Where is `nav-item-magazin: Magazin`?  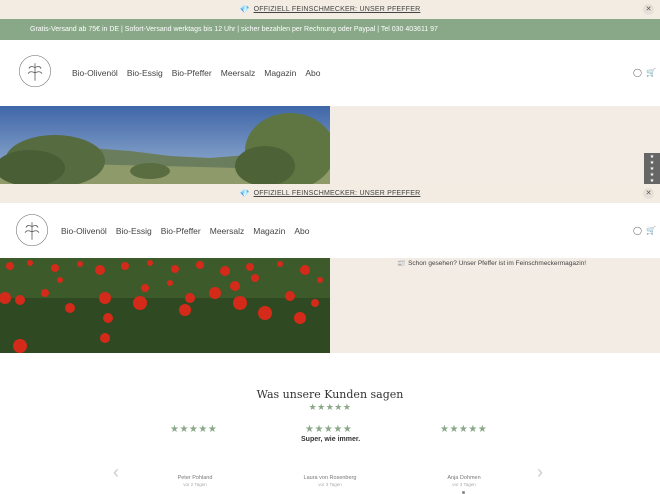 nav-item-magazin: Magazin is located at coordinates (280, 73).